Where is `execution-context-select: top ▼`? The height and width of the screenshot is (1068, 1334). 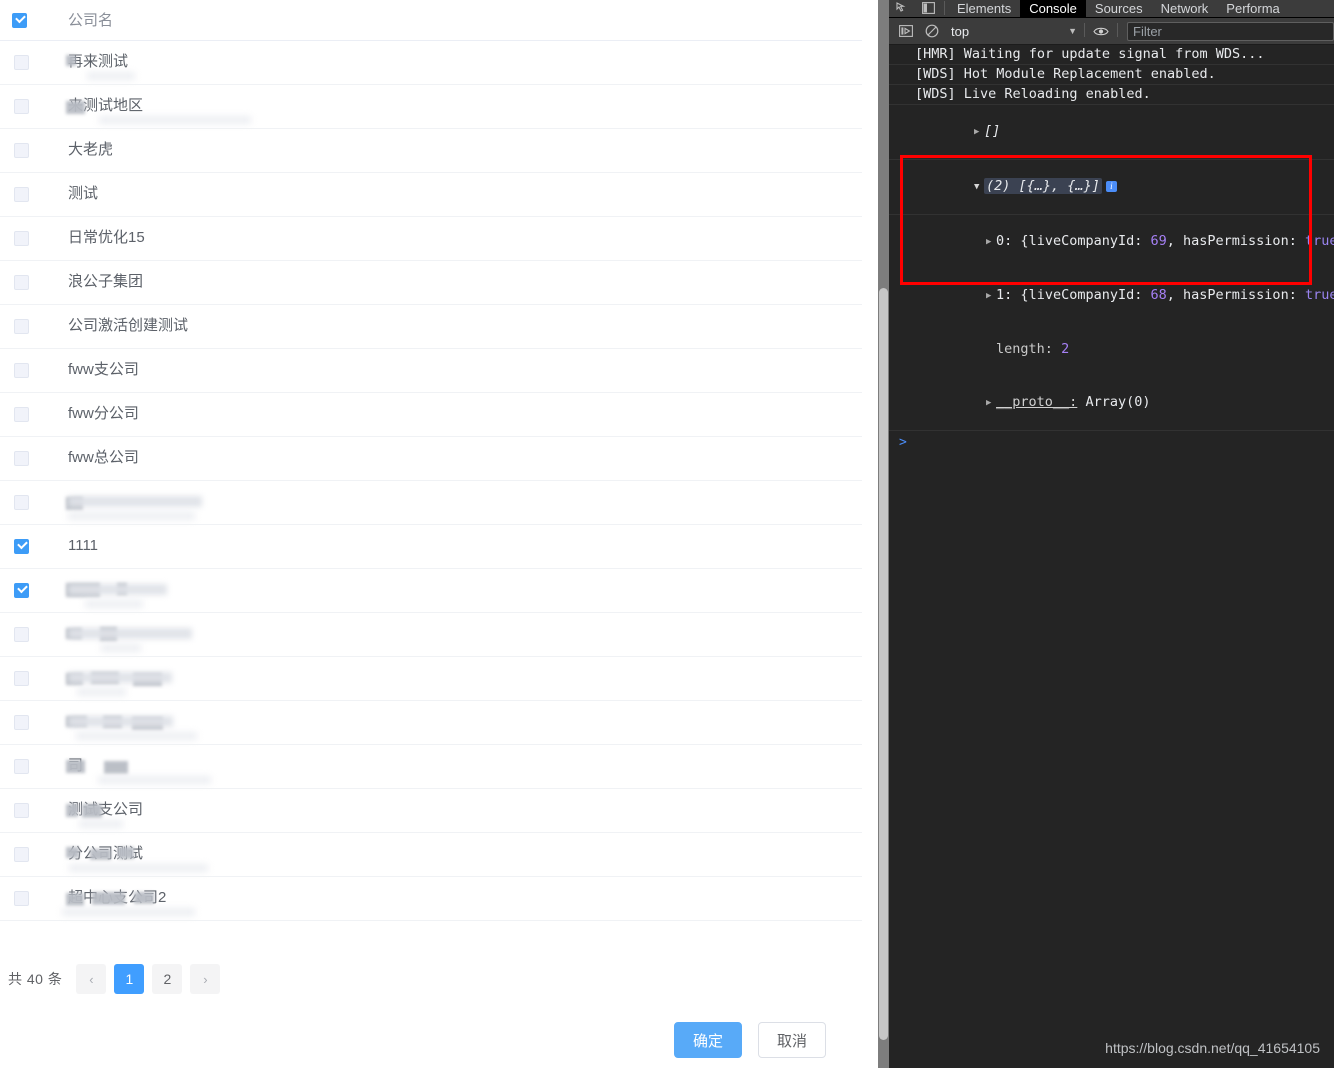
execution-context-select: top ▼ is located at coordinates (1016, 31).